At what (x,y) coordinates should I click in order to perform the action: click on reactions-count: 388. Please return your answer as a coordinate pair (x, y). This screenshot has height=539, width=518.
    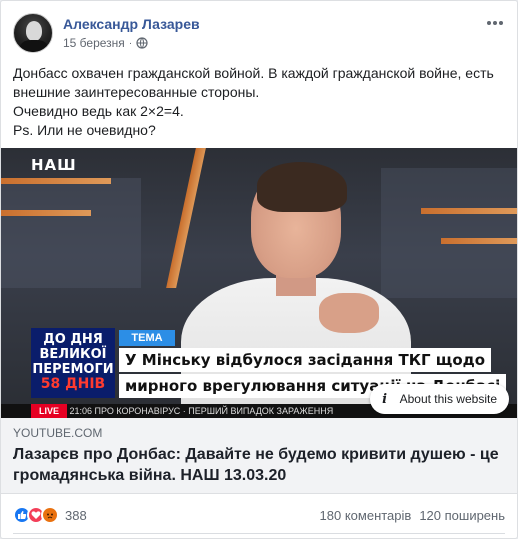
    Looking at the image, I should click on (76, 515).